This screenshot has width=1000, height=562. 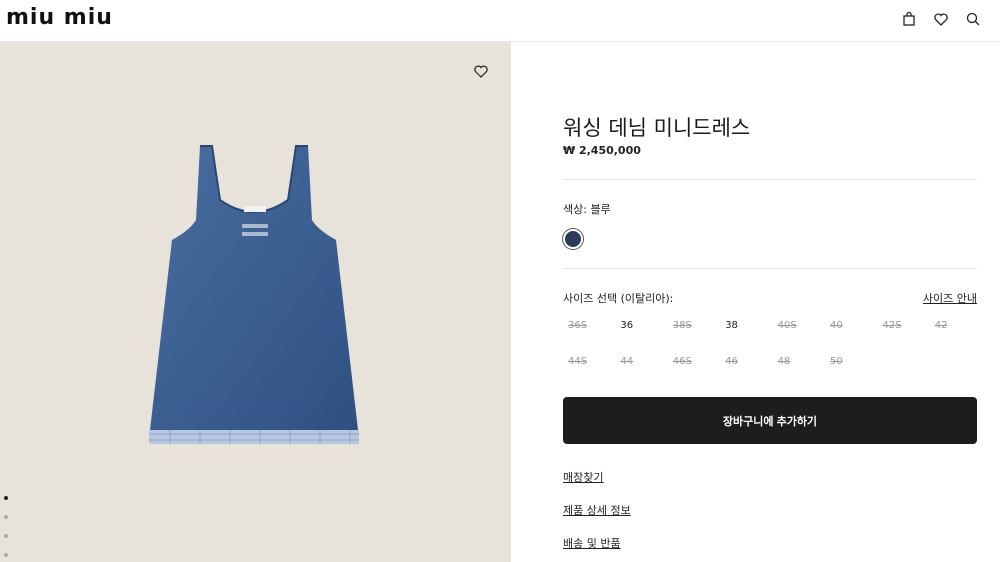 What do you see at coordinates (798, 361) in the screenshot?
I see `size-option-48: 48` at bounding box center [798, 361].